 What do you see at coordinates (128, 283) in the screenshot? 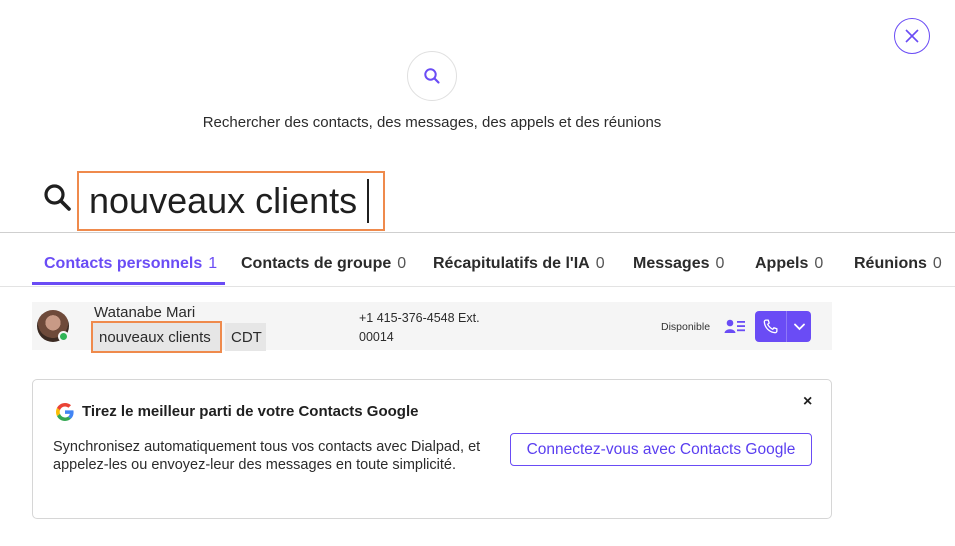
I see `active-tab-indicator` at bounding box center [128, 283].